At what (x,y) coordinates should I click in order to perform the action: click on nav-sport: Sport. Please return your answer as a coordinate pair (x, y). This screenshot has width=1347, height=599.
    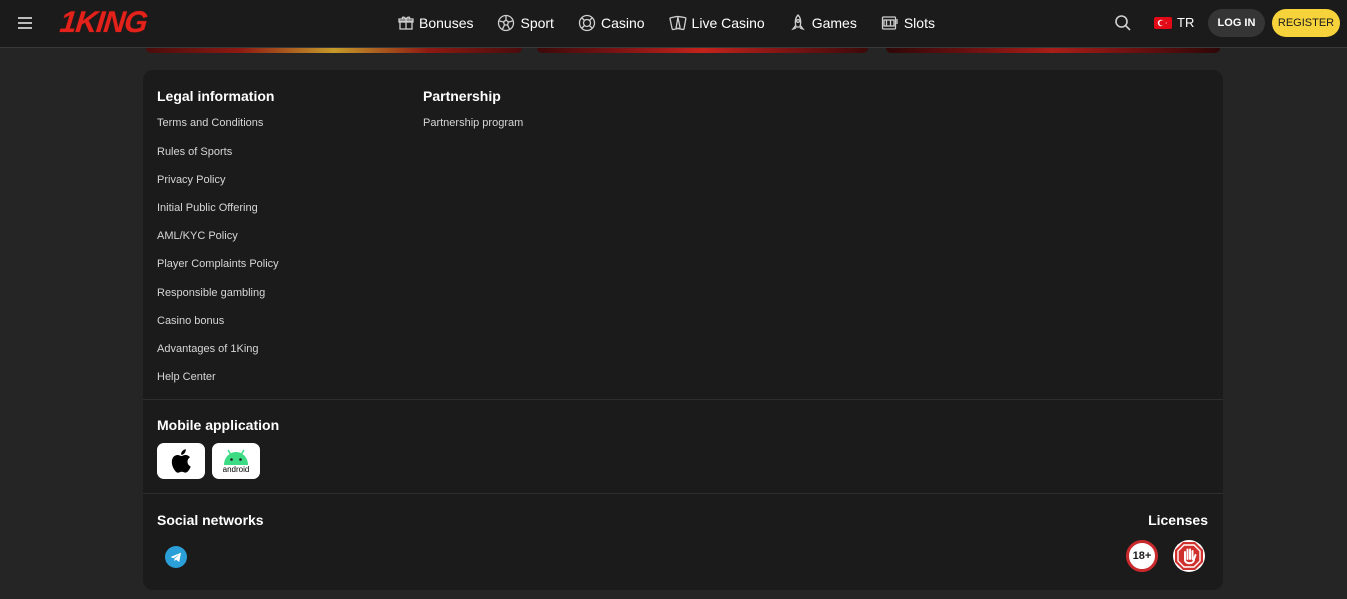
    Looking at the image, I should click on (525, 23).